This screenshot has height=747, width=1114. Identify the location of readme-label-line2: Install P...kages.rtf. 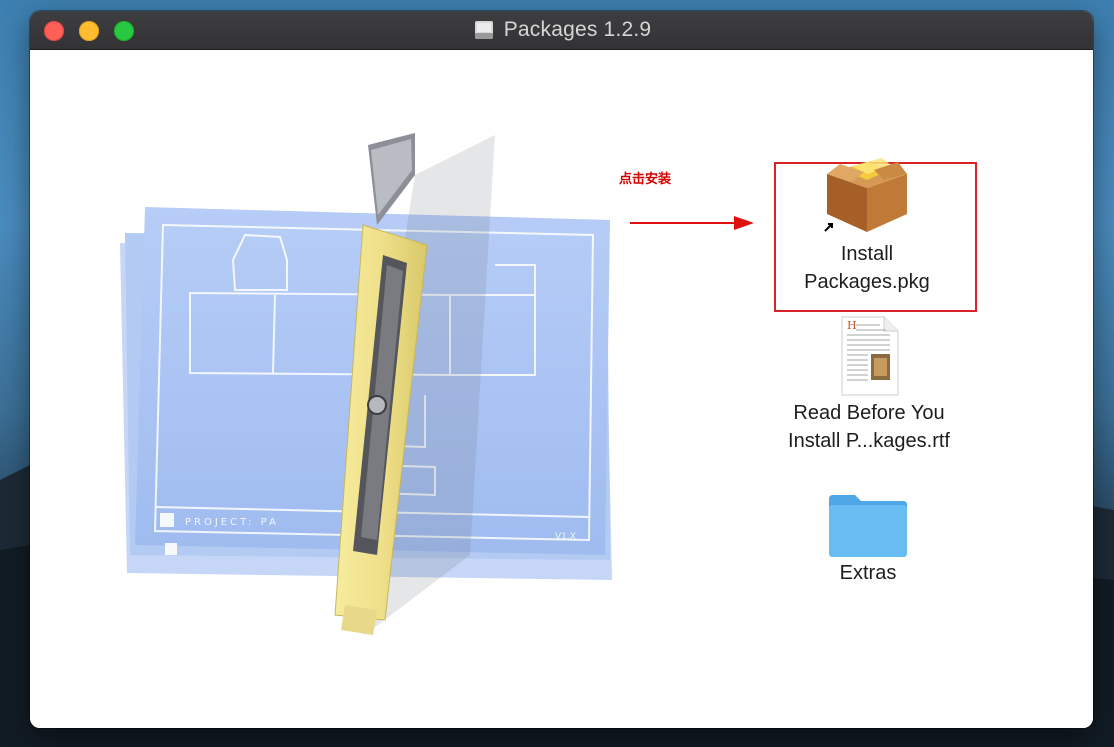
(869, 441).